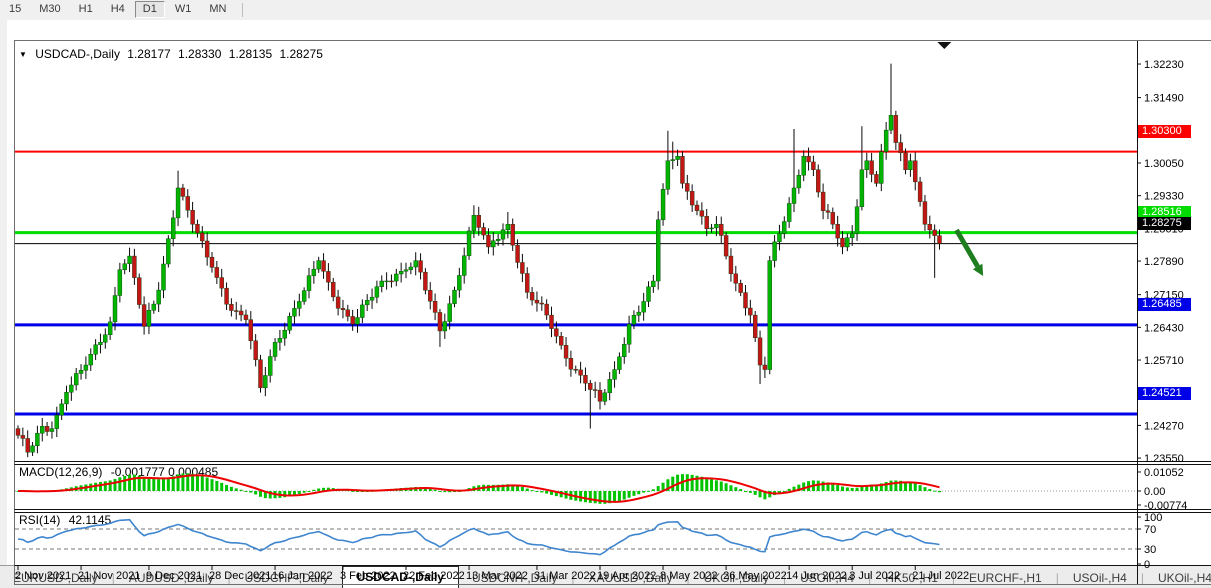  Describe the element at coordinates (109, 576) in the screenshot. I see `date-label: 21 Nov 2021` at that location.